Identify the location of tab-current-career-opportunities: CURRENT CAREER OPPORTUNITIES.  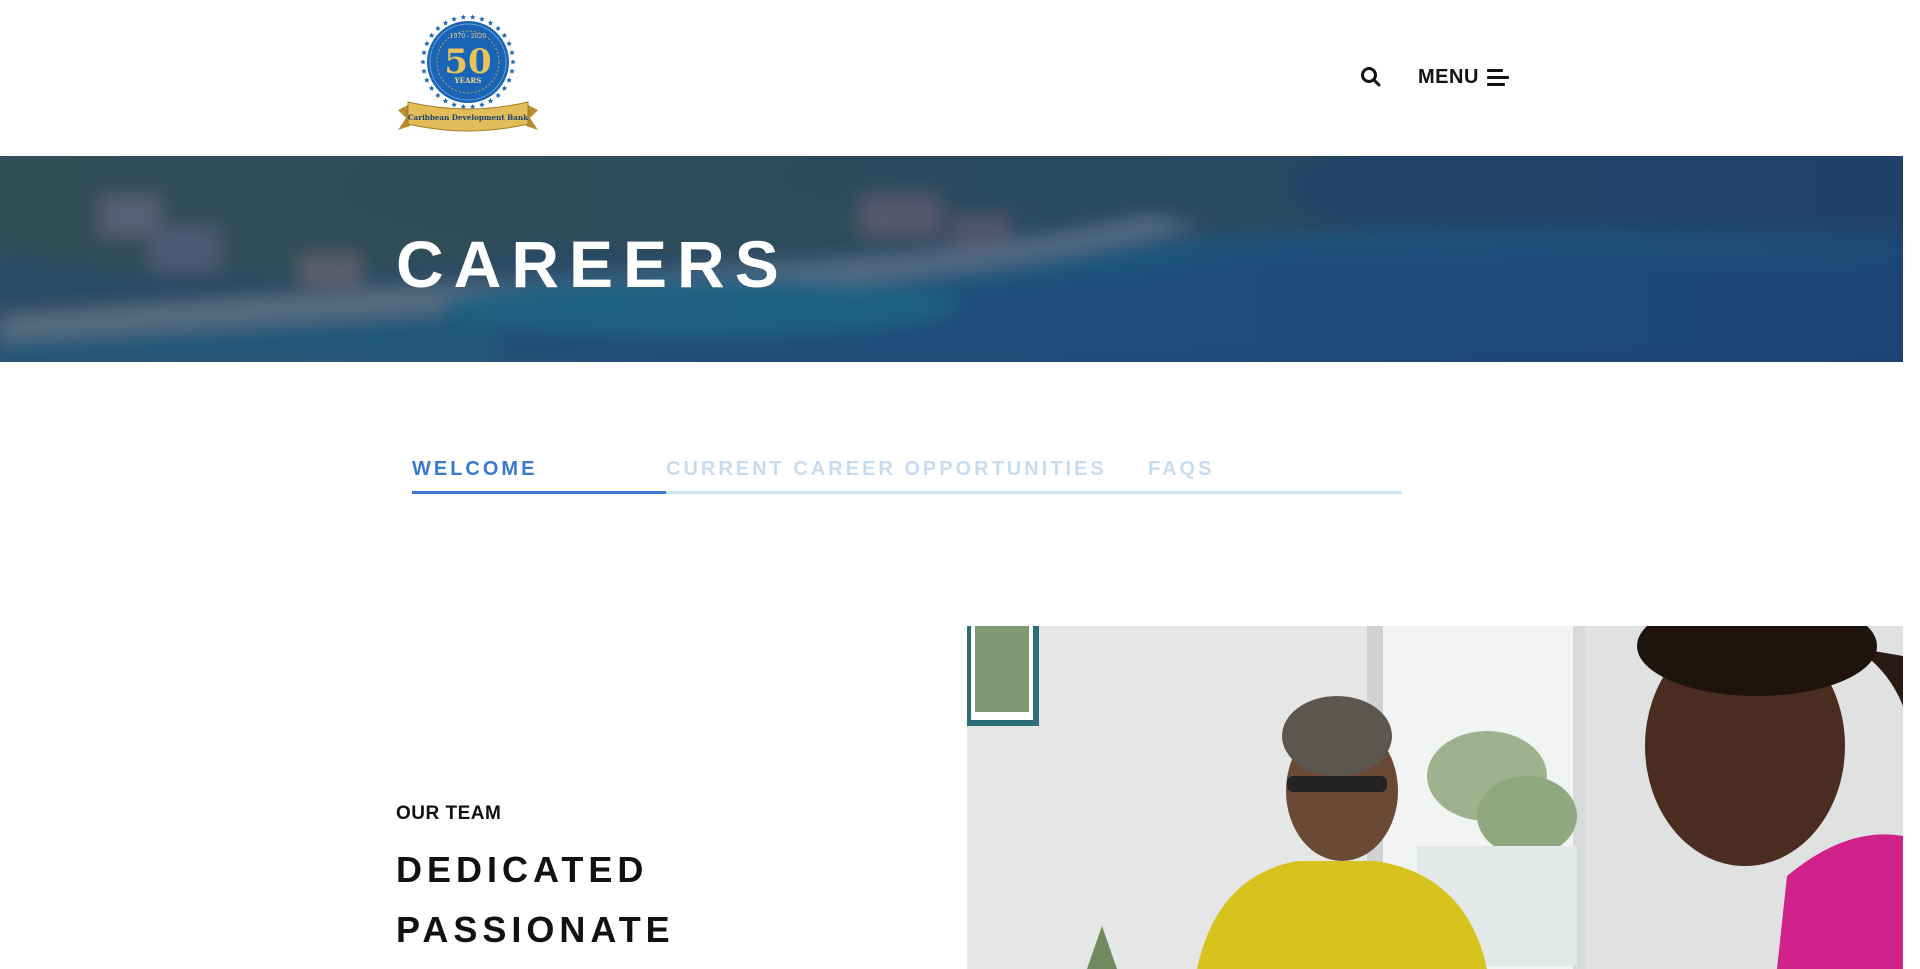
(907, 476).